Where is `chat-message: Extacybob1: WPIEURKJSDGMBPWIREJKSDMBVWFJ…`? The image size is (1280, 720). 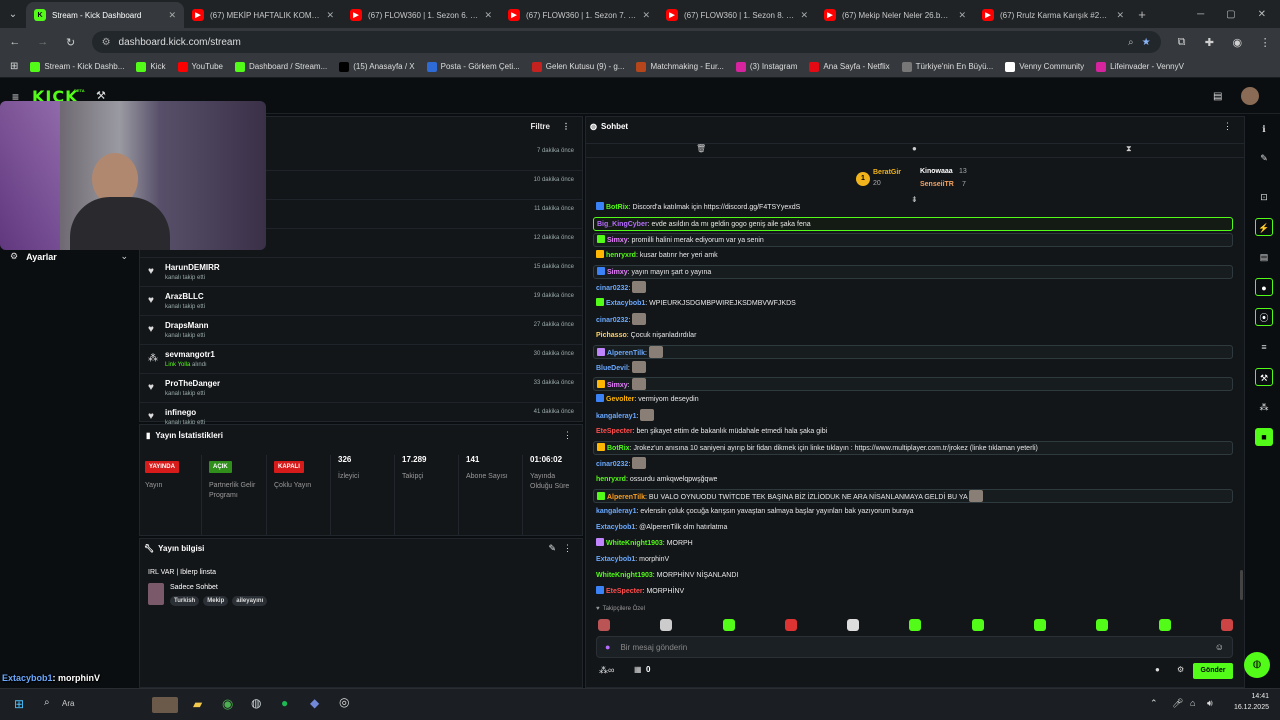
chat-message: Extacybob1: WPIEURKJSDGMBPWIREJKSDMBVWFJ… is located at coordinates (913, 304).